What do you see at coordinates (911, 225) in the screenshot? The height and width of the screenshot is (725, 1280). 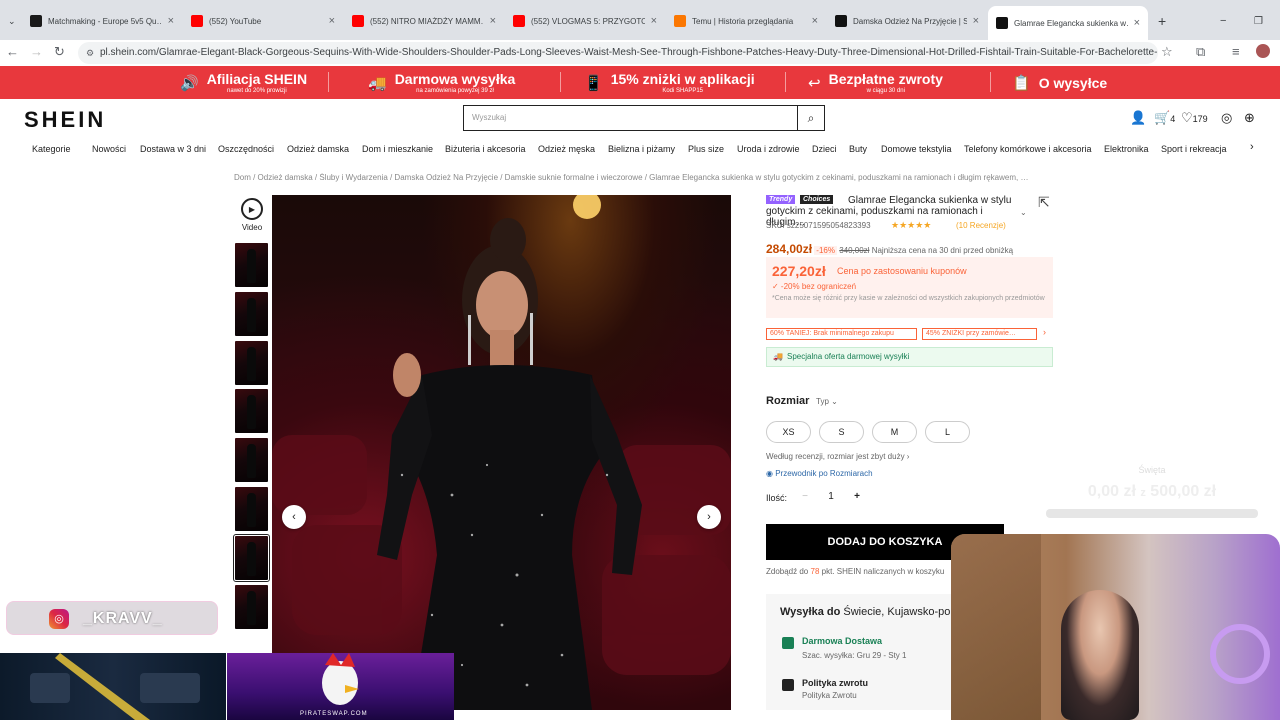 I see `rating-stars-icon: ★★★★★` at bounding box center [911, 225].